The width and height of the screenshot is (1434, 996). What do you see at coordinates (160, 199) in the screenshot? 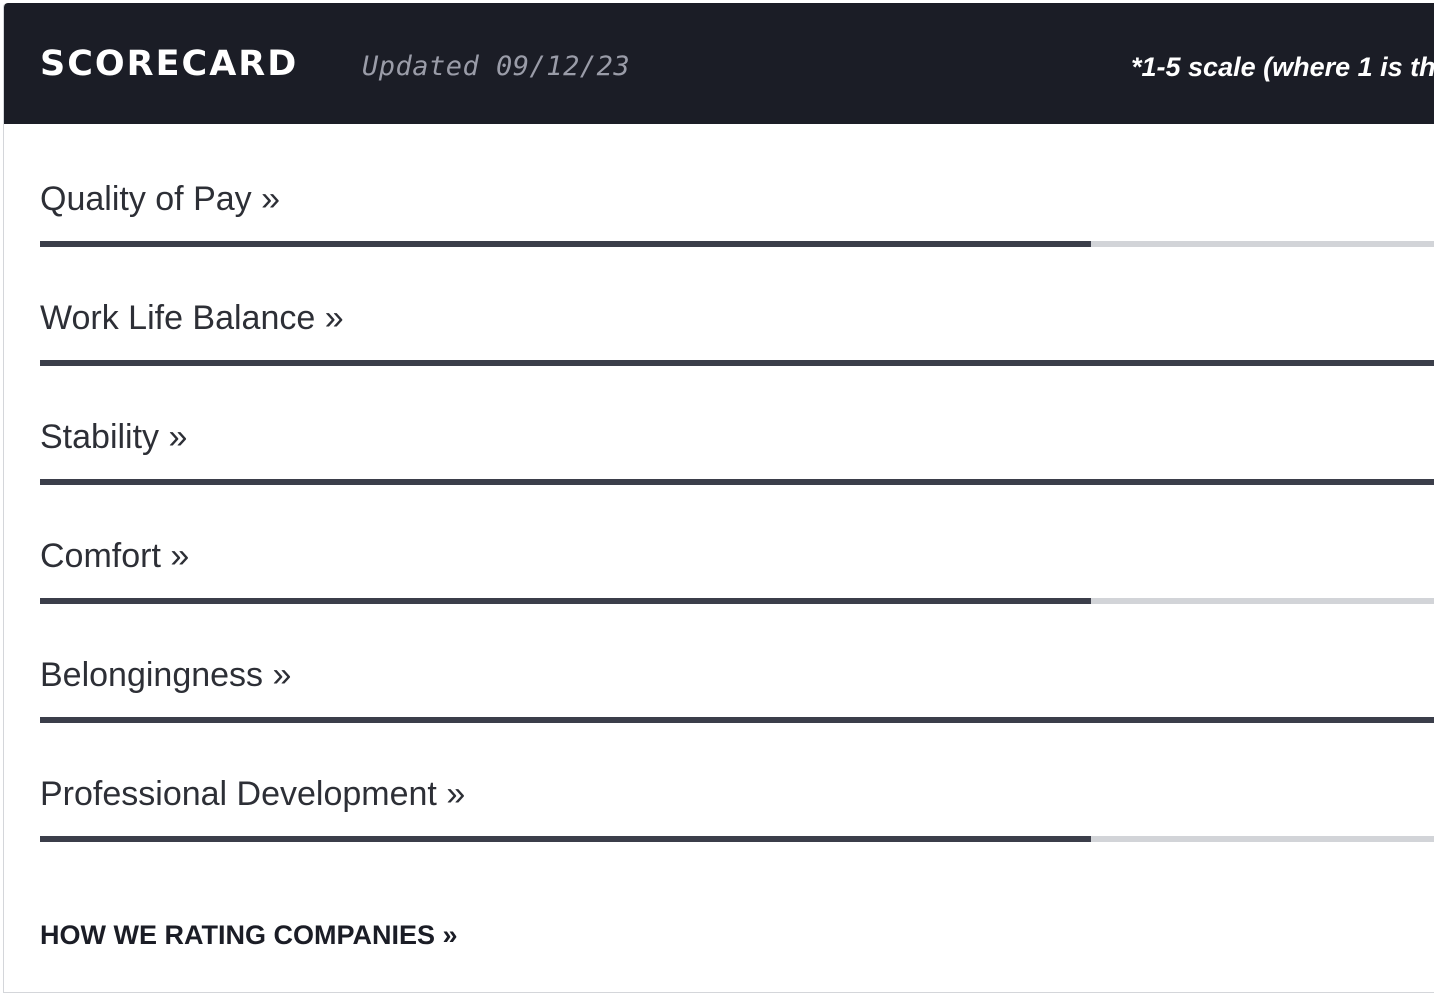
I see `category-link: Quality of Pay »` at bounding box center [160, 199].